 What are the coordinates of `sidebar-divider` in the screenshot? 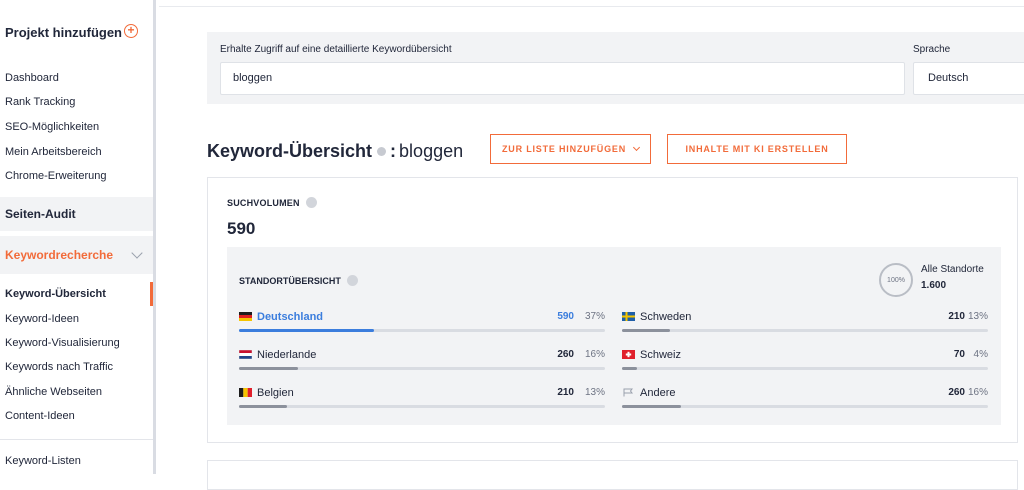 It's located at (76, 439).